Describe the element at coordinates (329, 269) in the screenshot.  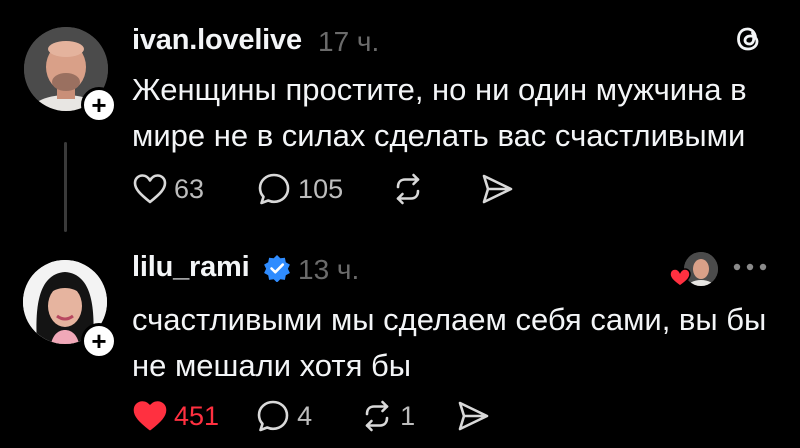
I see `timestamp: 13 ч.` at that location.